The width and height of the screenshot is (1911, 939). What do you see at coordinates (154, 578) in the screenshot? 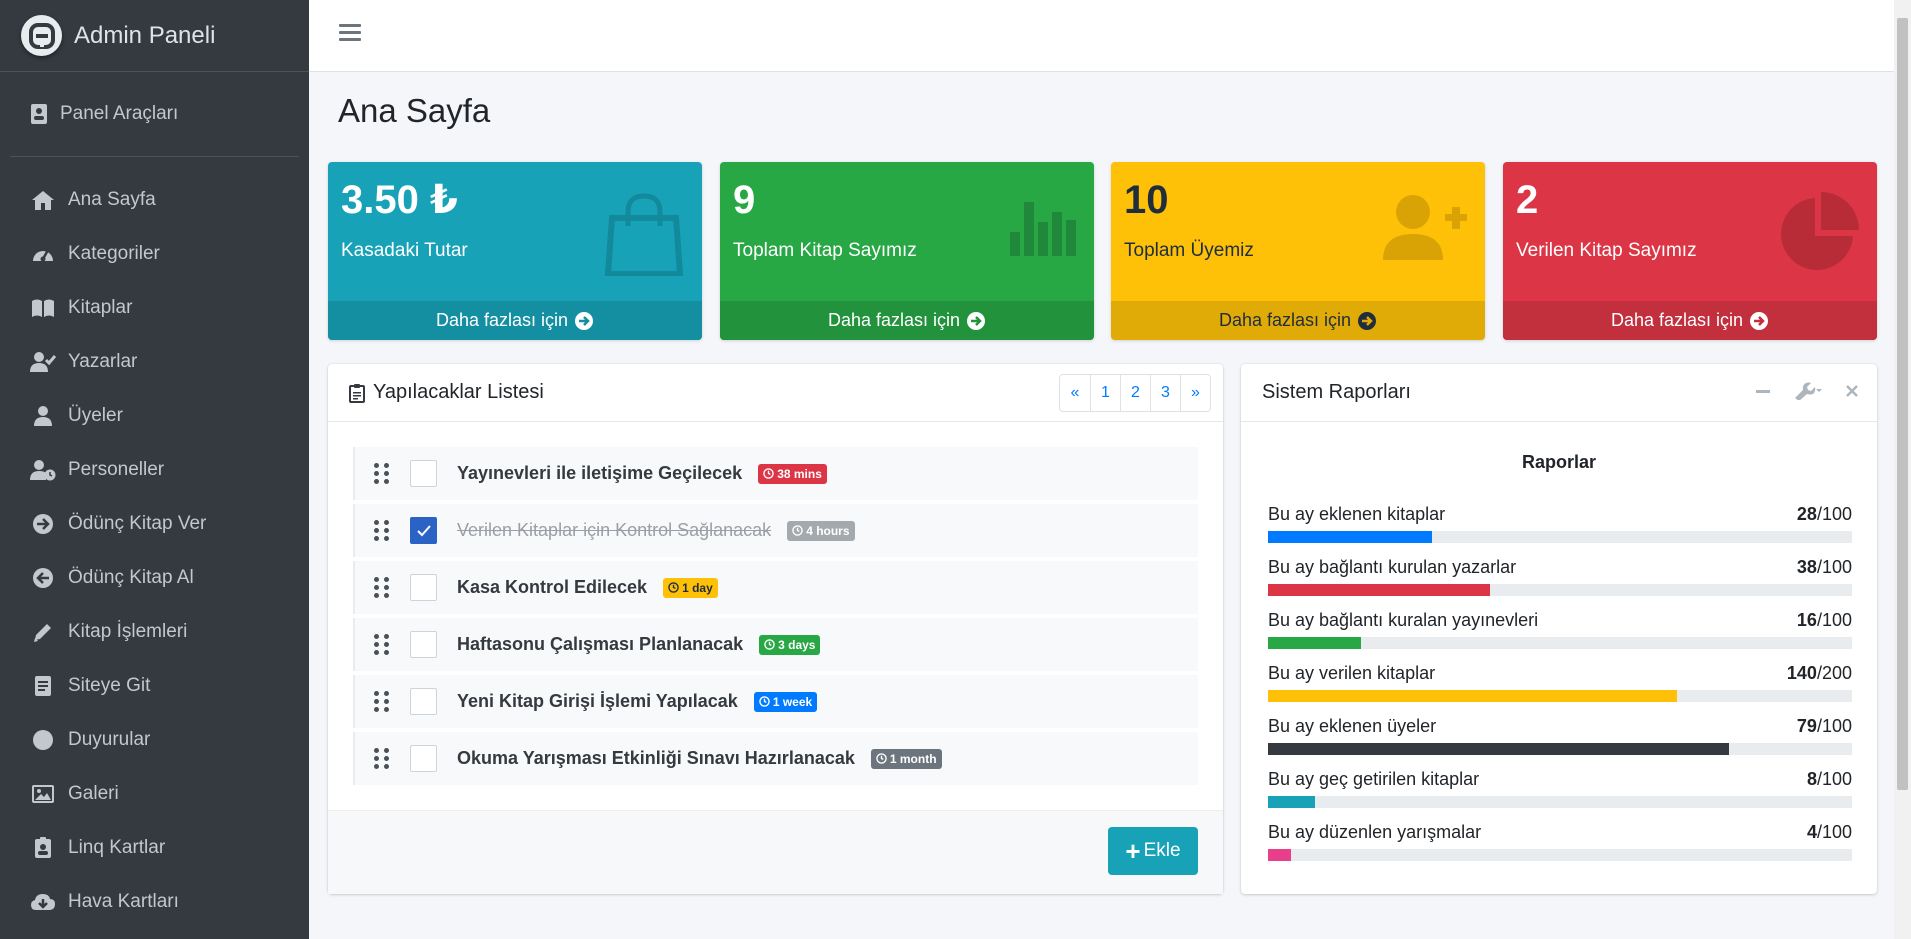
I see `sidebar-item-odunc-kitap-al: Ödünç Kitap Al` at bounding box center [154, 578].